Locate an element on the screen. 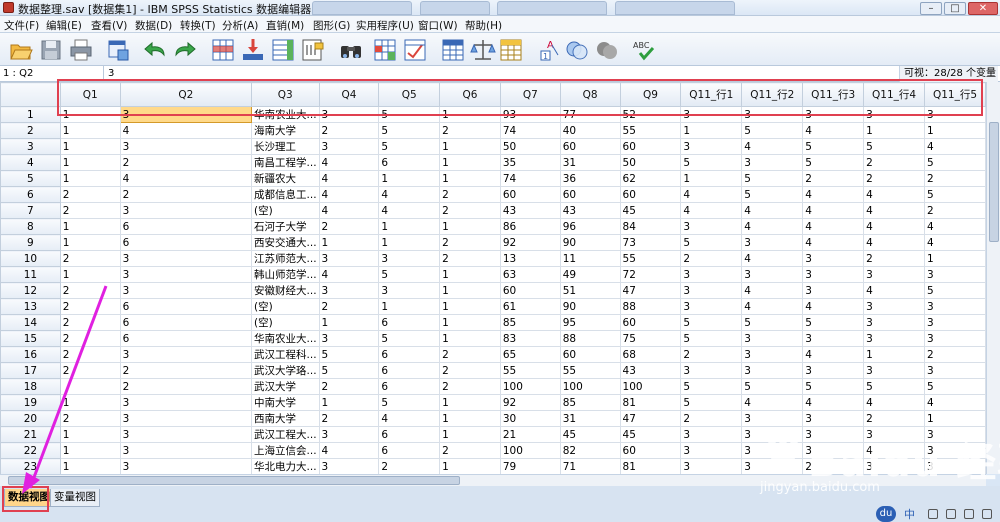  baidu-du-icon: du is located at coordinates (886, 514).